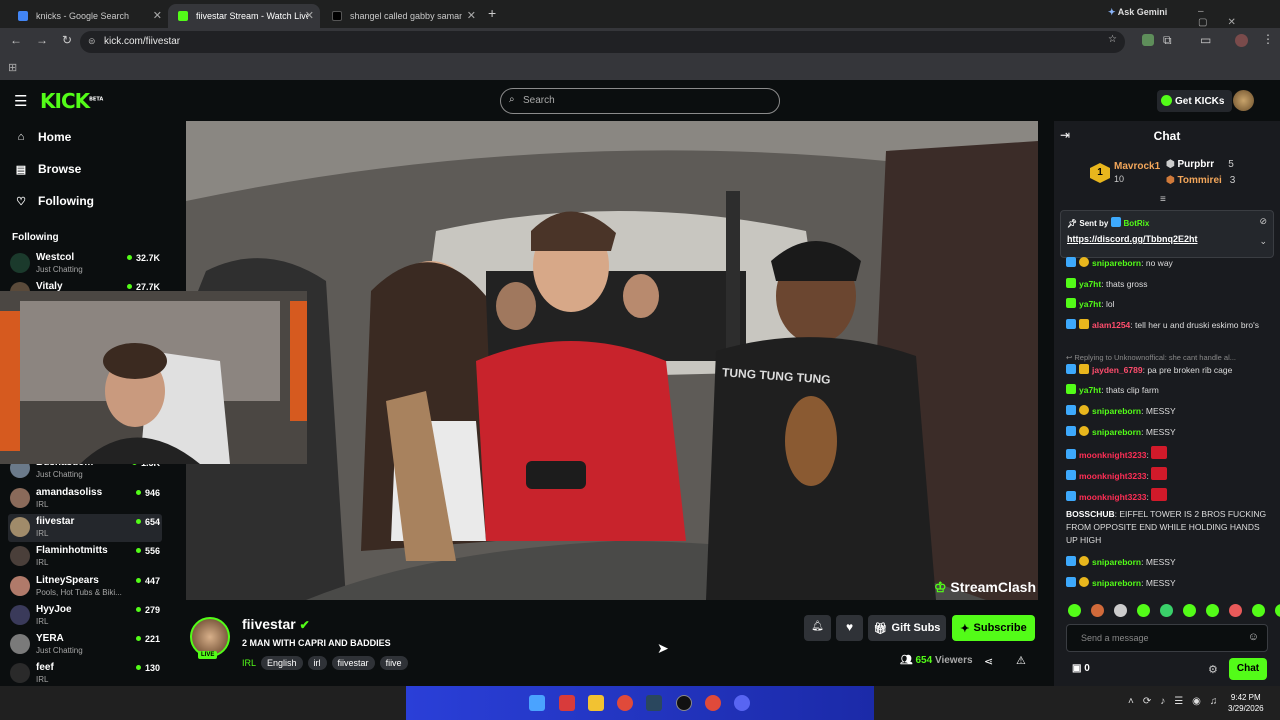  What do you see at coordinates (1167, 40) in the screenshot?
I see `extensions-puzzle-icon: ⧉` at bounding box center [1167, 40].